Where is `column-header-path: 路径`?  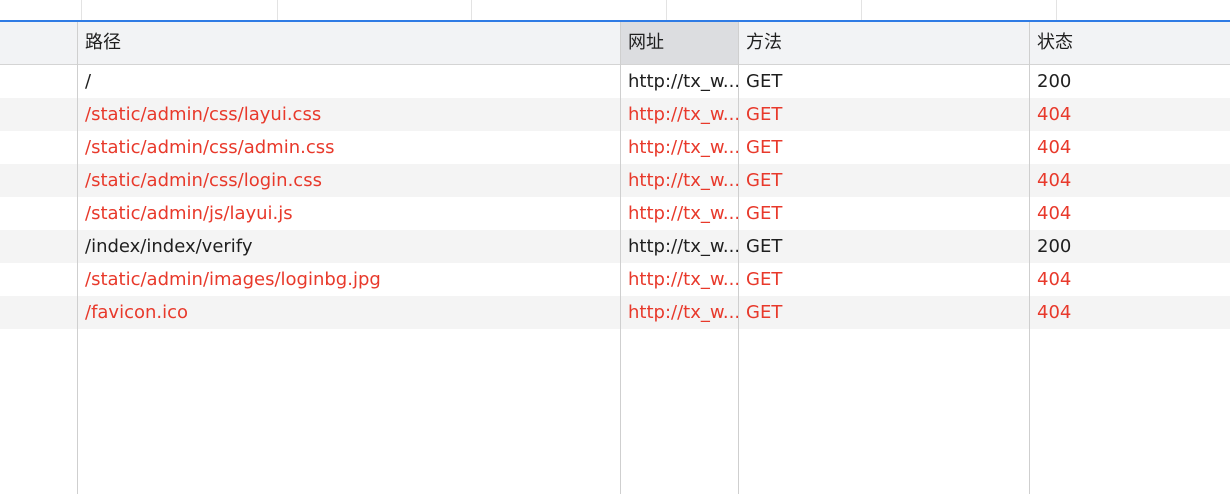 column-header-path: 路径 is located at coordinates (349, 43).